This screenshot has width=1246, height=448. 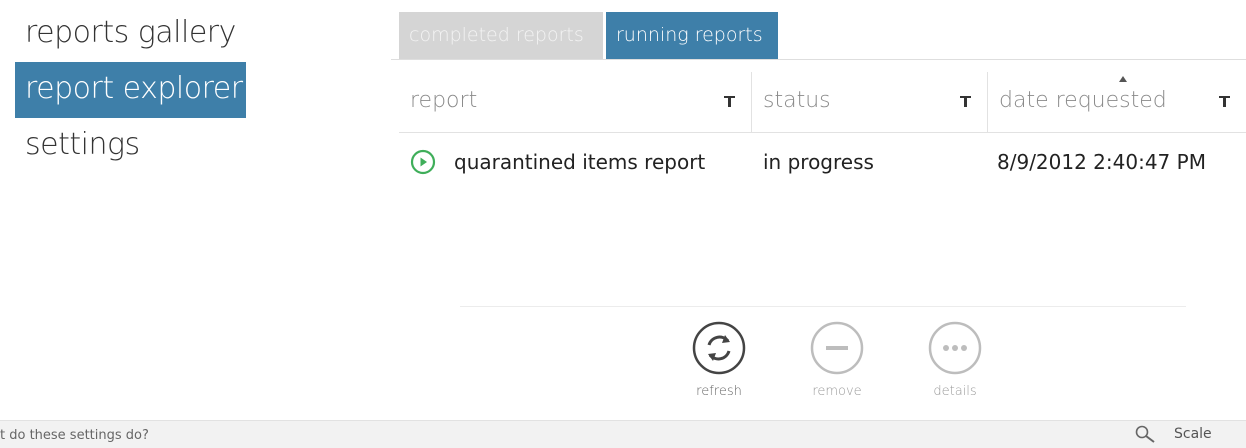 I want to click on column-header-status: status, so click(x=869, y=102).